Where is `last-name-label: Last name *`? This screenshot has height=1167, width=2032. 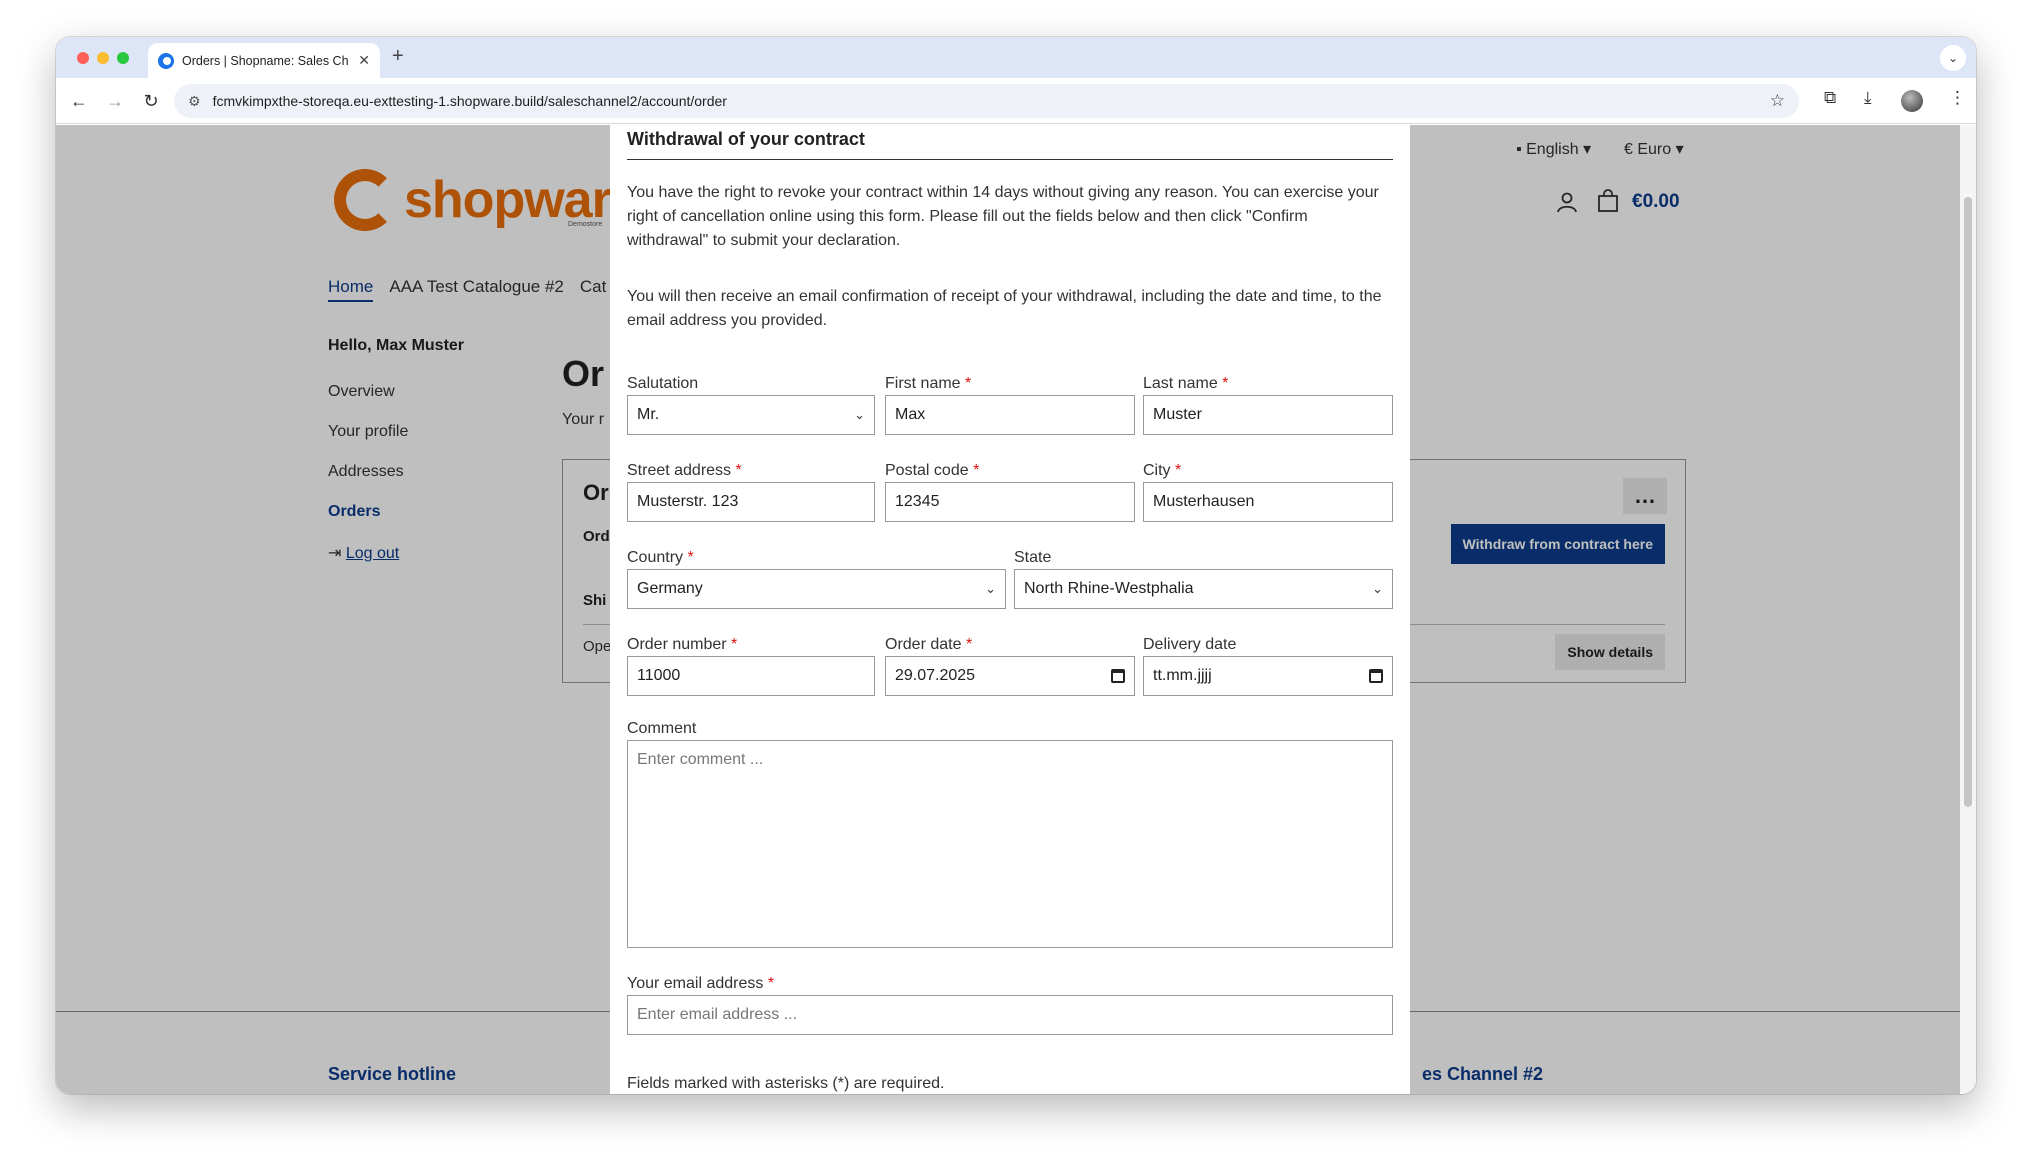
last-name-label: Last name * is located at coordinates (1186, 383).